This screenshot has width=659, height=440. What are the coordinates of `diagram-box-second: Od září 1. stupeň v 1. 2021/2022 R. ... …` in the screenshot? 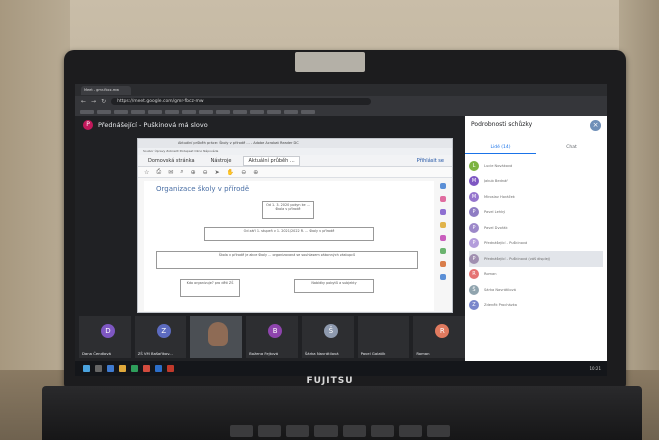 It's located at (289, 234).